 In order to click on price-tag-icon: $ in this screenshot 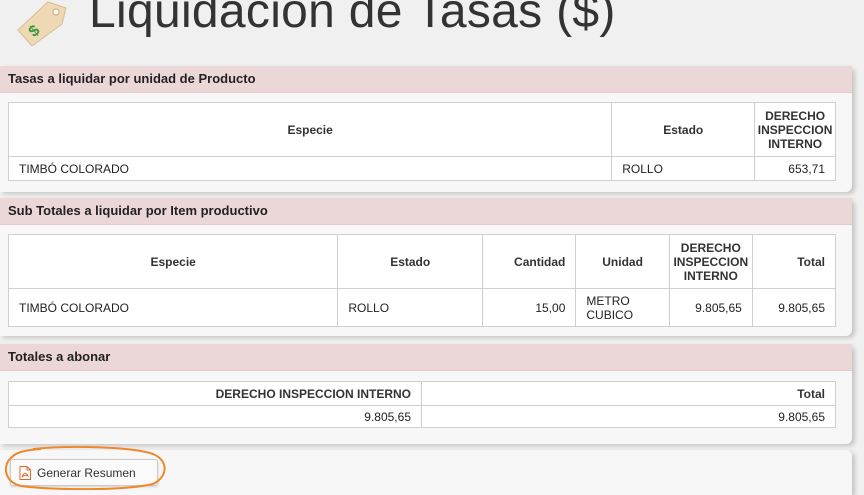, I will do `click(42, 23)`.